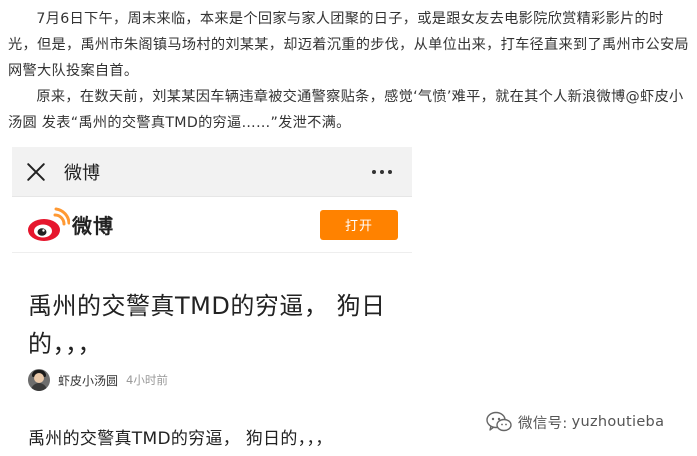 This screenshot has width=697, height=456. Describe the element at coordinates (88, 380) in the screenshot. I see `author-name: 虾皮小汤圆` at that location.